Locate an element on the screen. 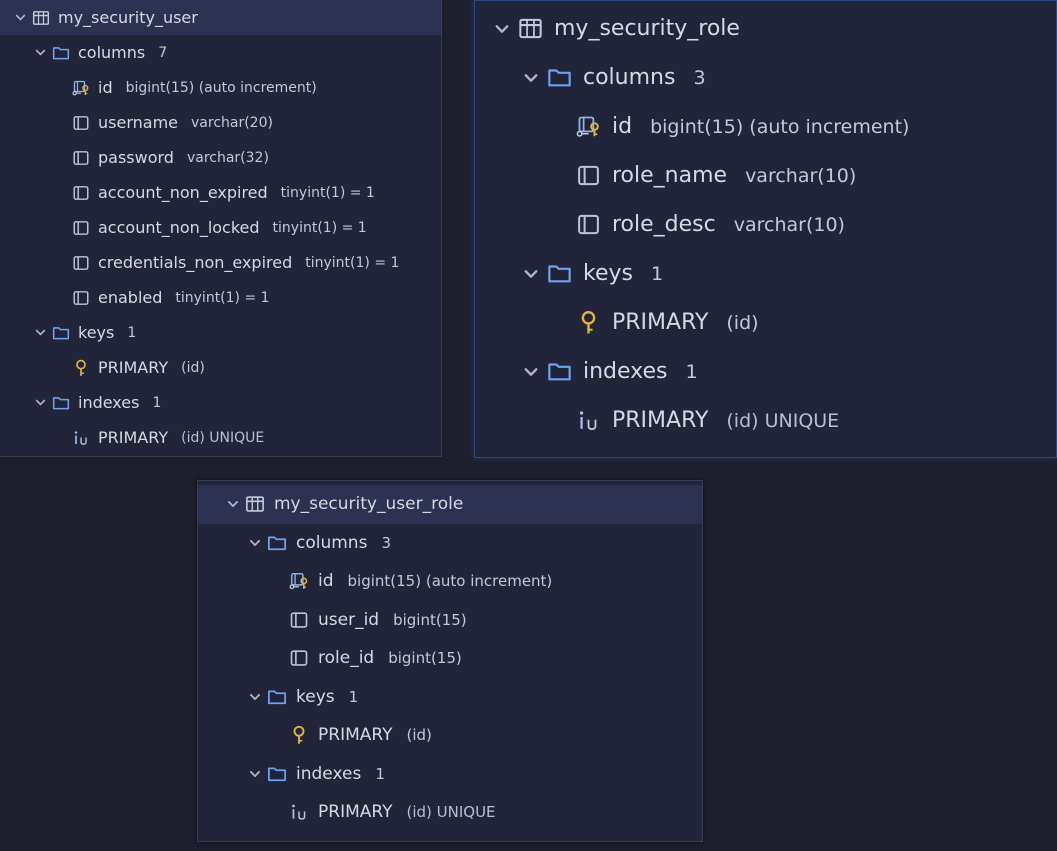 The image size is (1057, 851). column-item: username varchar(20) is located at coordinates (220, 122).